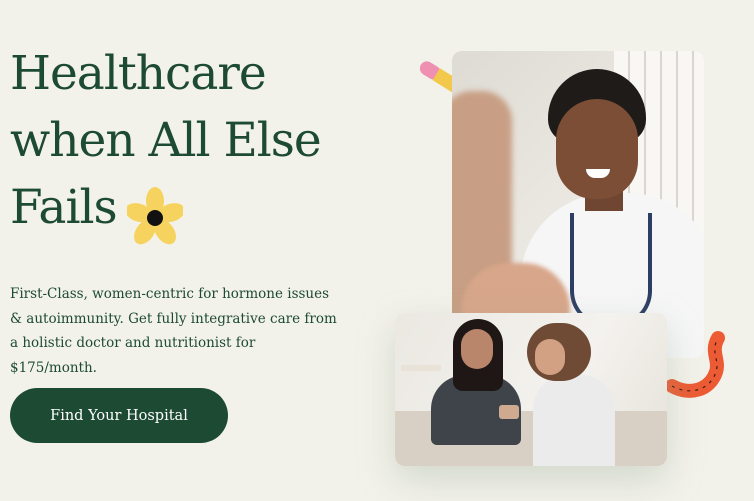 Image resolution: width=754 pixels, height=501 pixels. What do you see at coordinates (138, 73) in the screenshot?
I see `hero-title-line-1: Healthcare` at bounding box center [138, 73].